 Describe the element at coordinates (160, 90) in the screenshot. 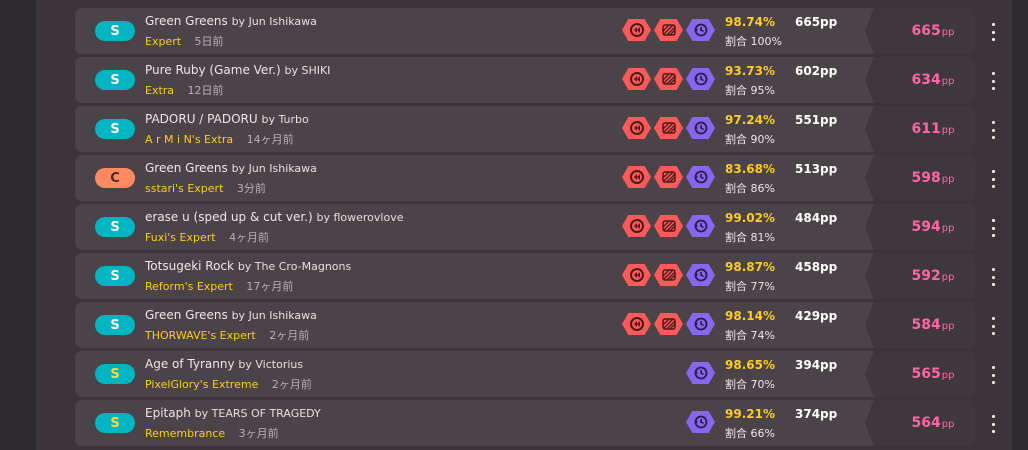

I see `difficulty-name: Extra` at that location.